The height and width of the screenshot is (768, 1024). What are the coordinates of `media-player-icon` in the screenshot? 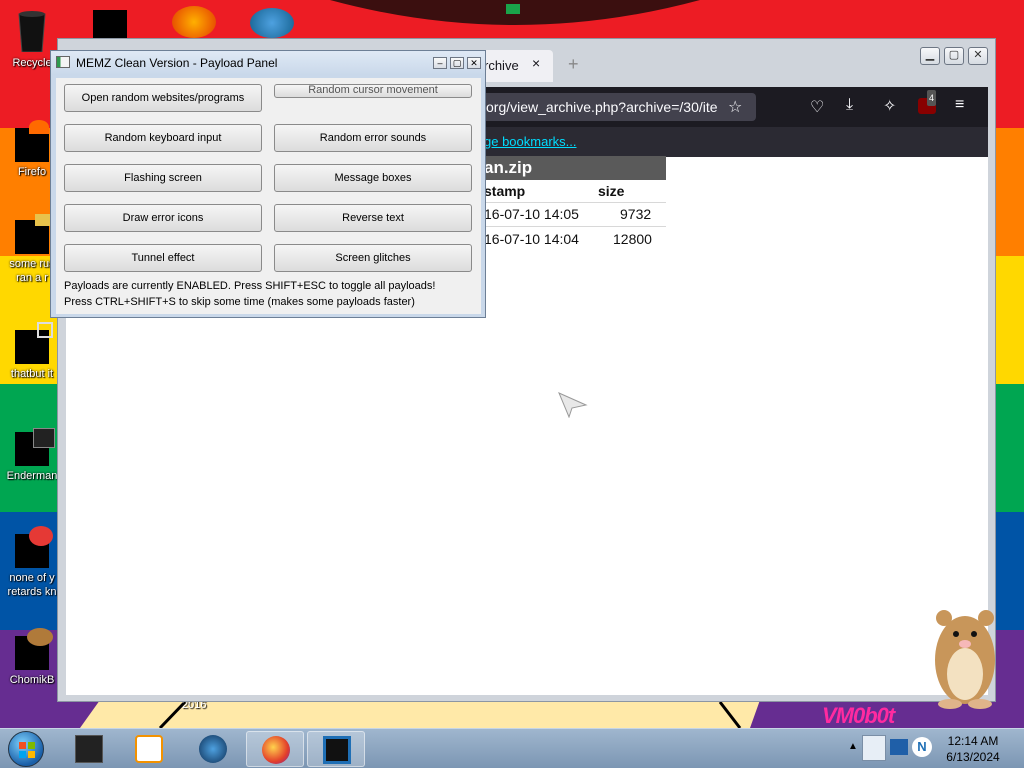 It's located at (149, 749).